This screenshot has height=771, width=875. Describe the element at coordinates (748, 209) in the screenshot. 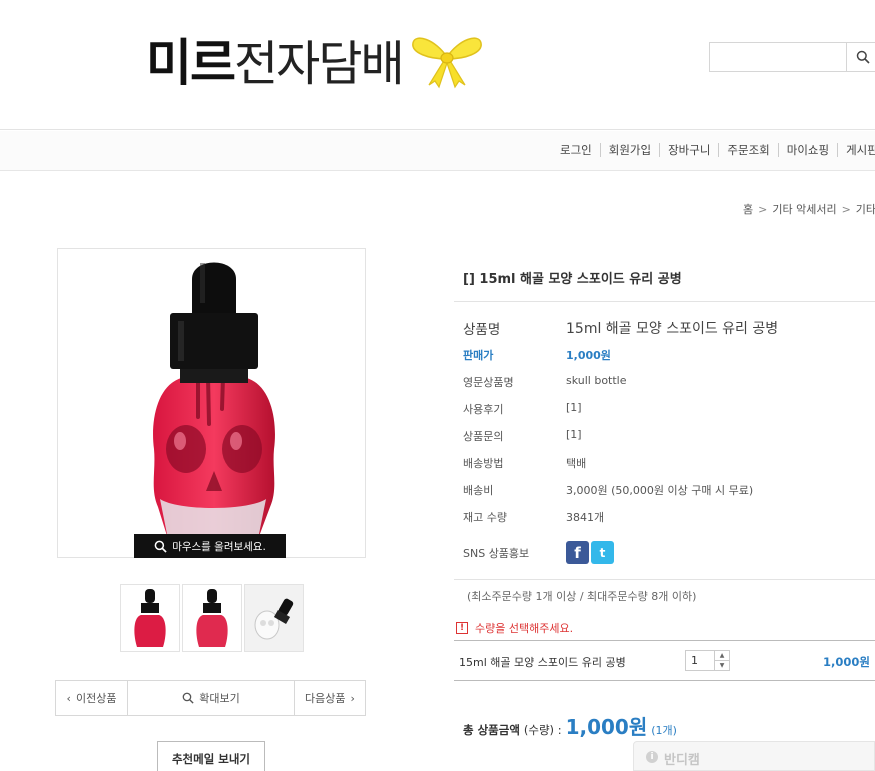

I see `breadcrumb-home: 홈` at that location.